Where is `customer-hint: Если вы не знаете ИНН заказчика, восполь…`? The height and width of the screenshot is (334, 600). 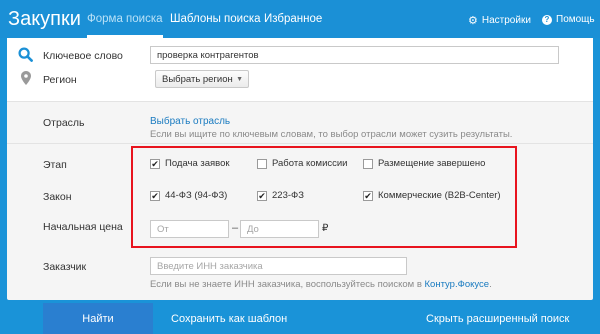
customer-hint: Если вы не знаете ИНН заказчика, восполь… is located at coordinates (321, 284).